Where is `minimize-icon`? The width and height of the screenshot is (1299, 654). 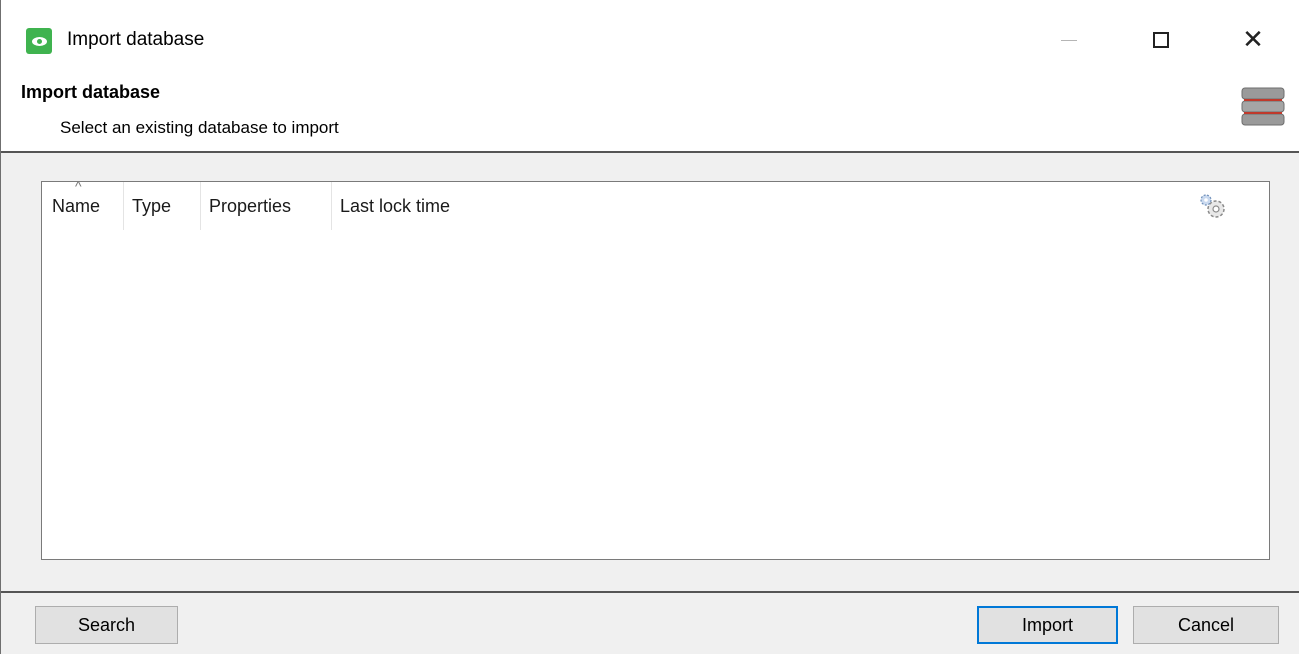 minimize-icon is located at coordinates (1069, 40).